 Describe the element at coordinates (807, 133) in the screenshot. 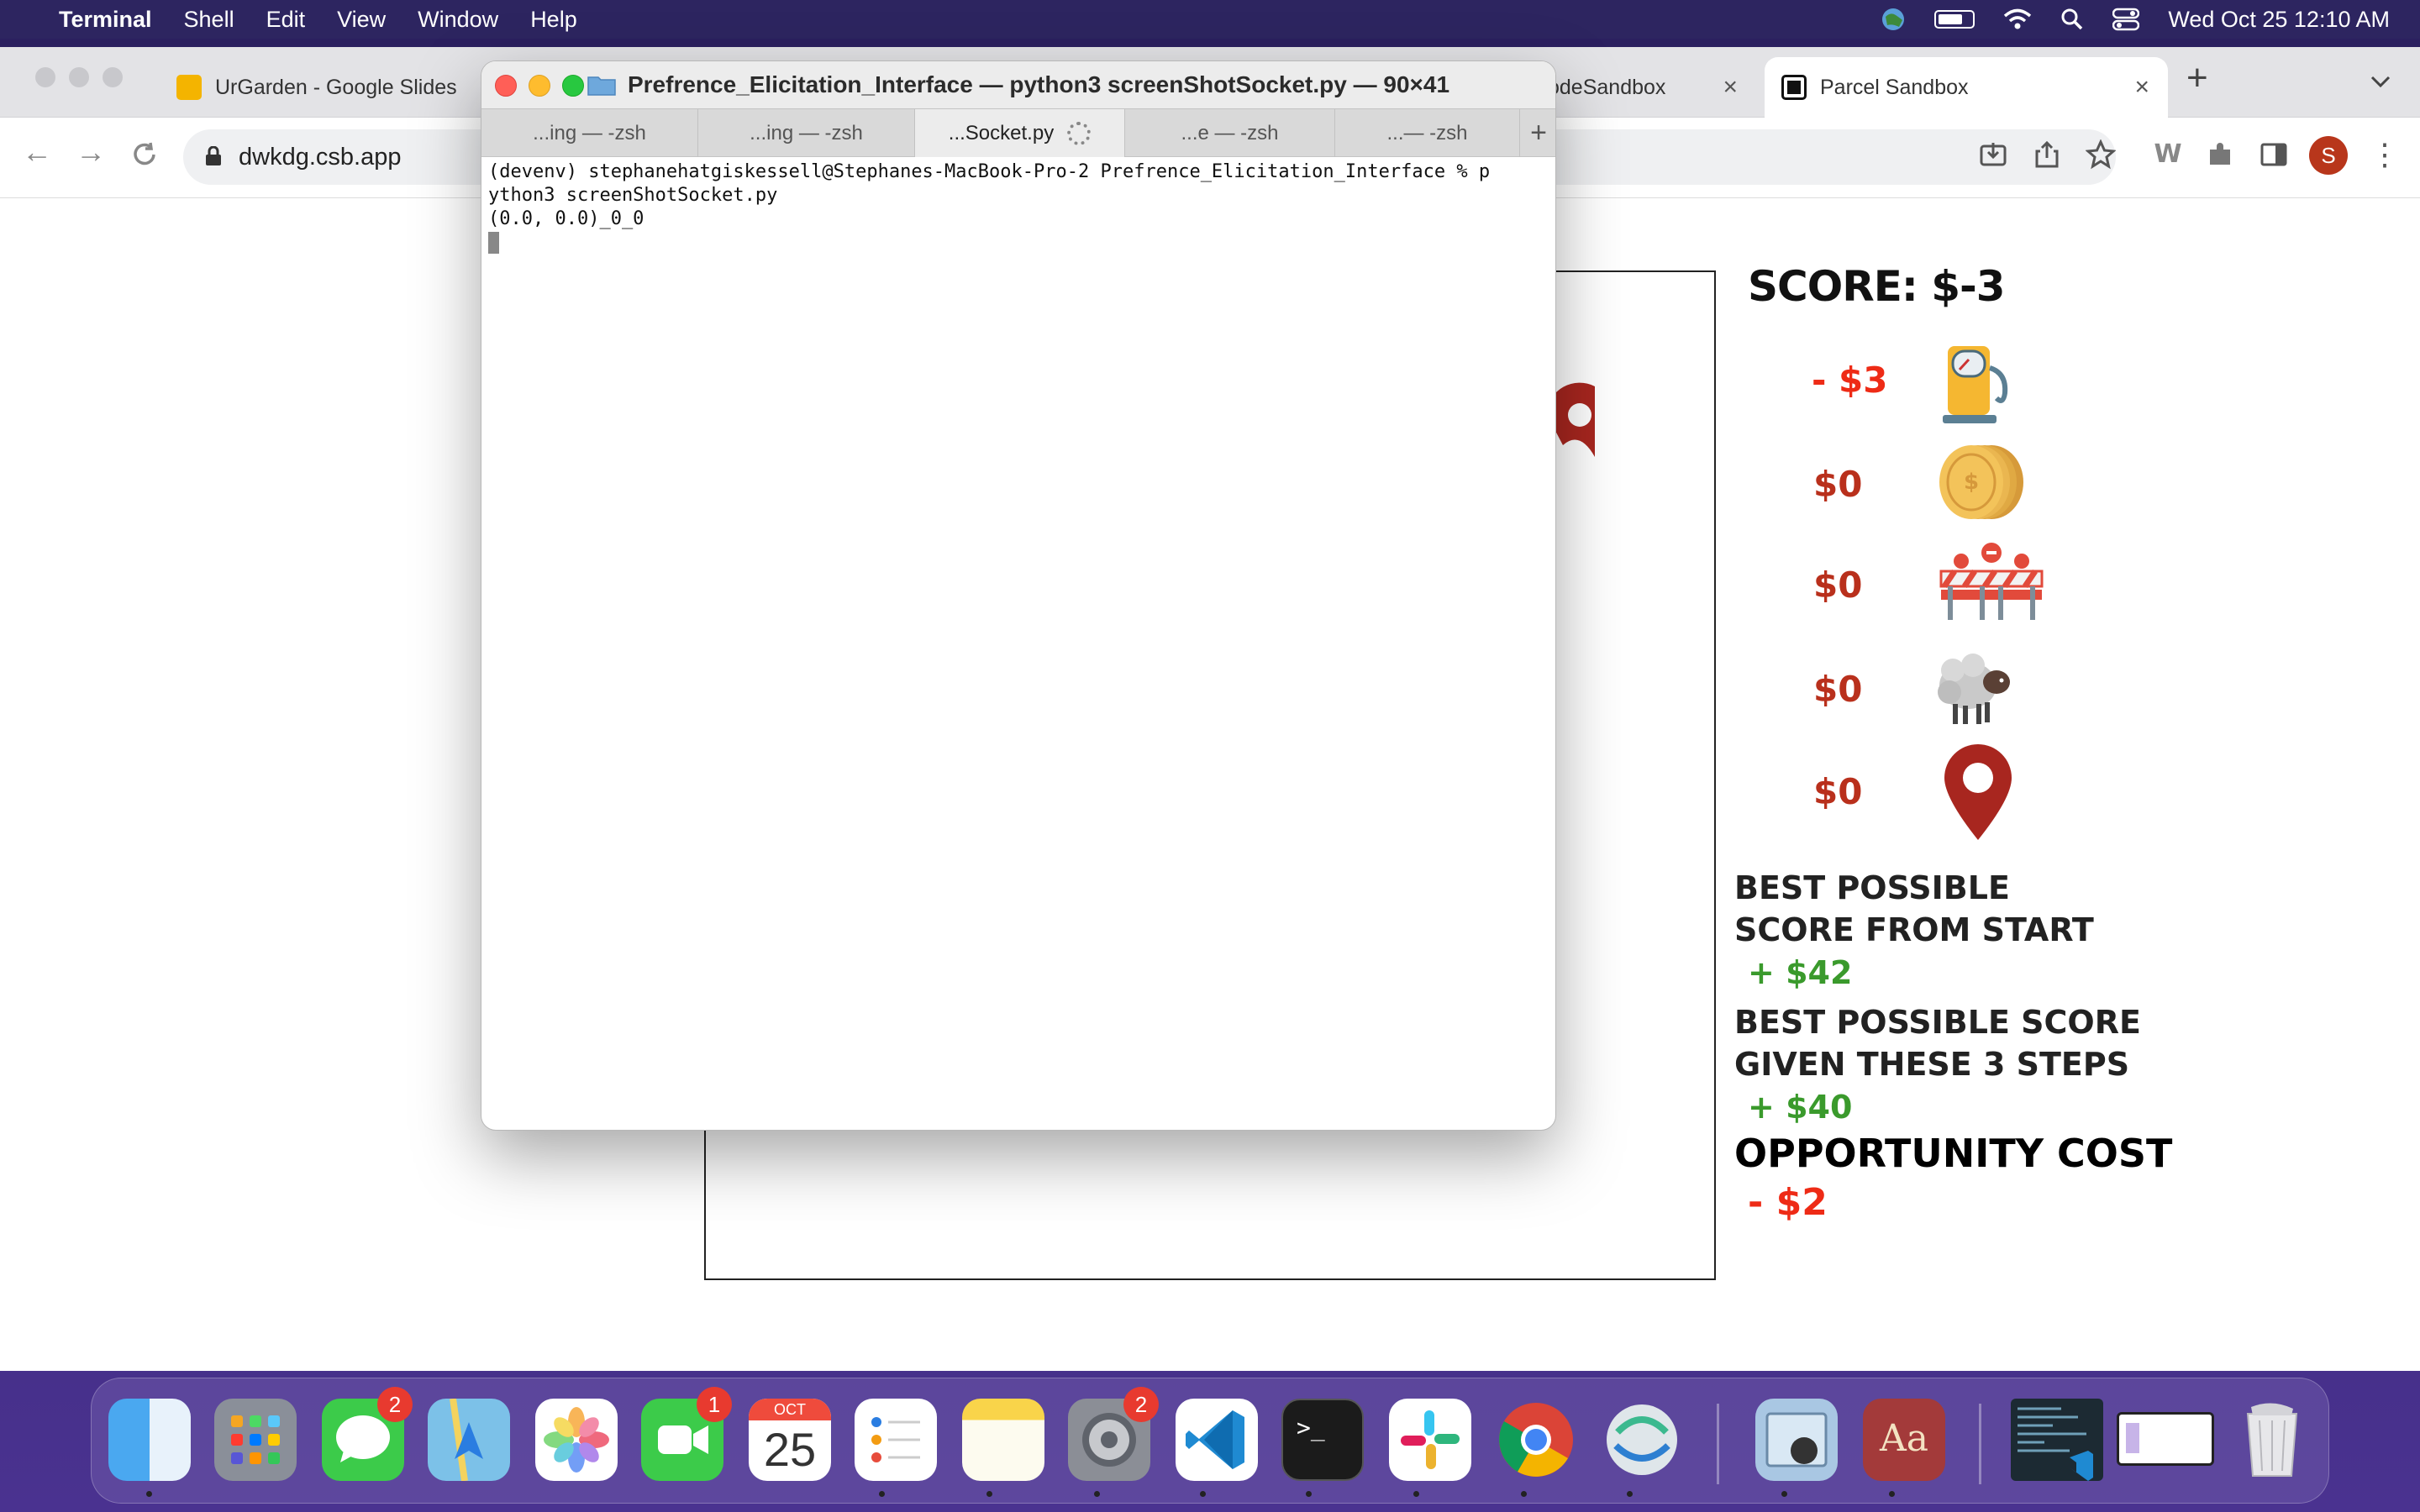

I see `terminal-tab-2: ...ing — -zsh` at that location.